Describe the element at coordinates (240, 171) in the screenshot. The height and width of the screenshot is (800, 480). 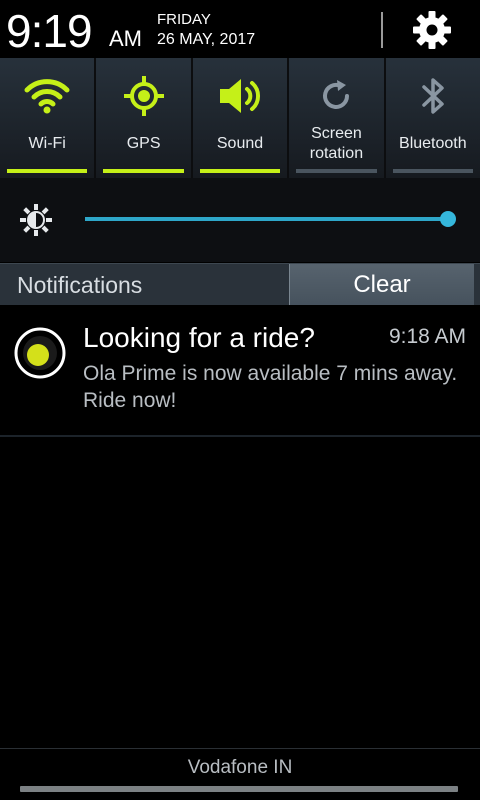
I see `toggle-sound-indicator` at that location.